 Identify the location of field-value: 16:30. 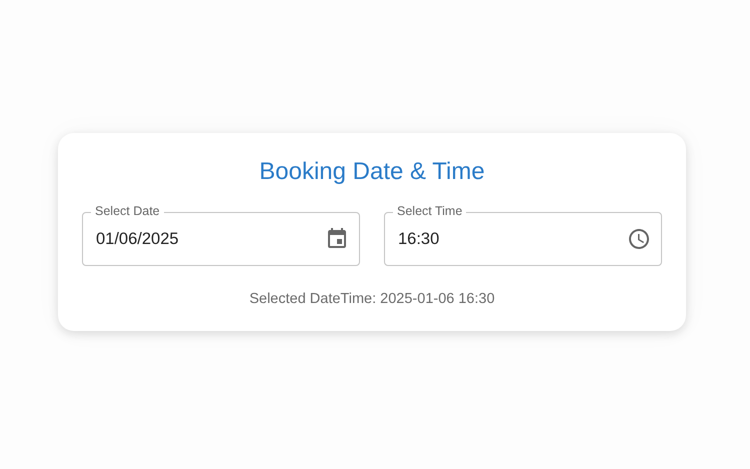
(419, 239).